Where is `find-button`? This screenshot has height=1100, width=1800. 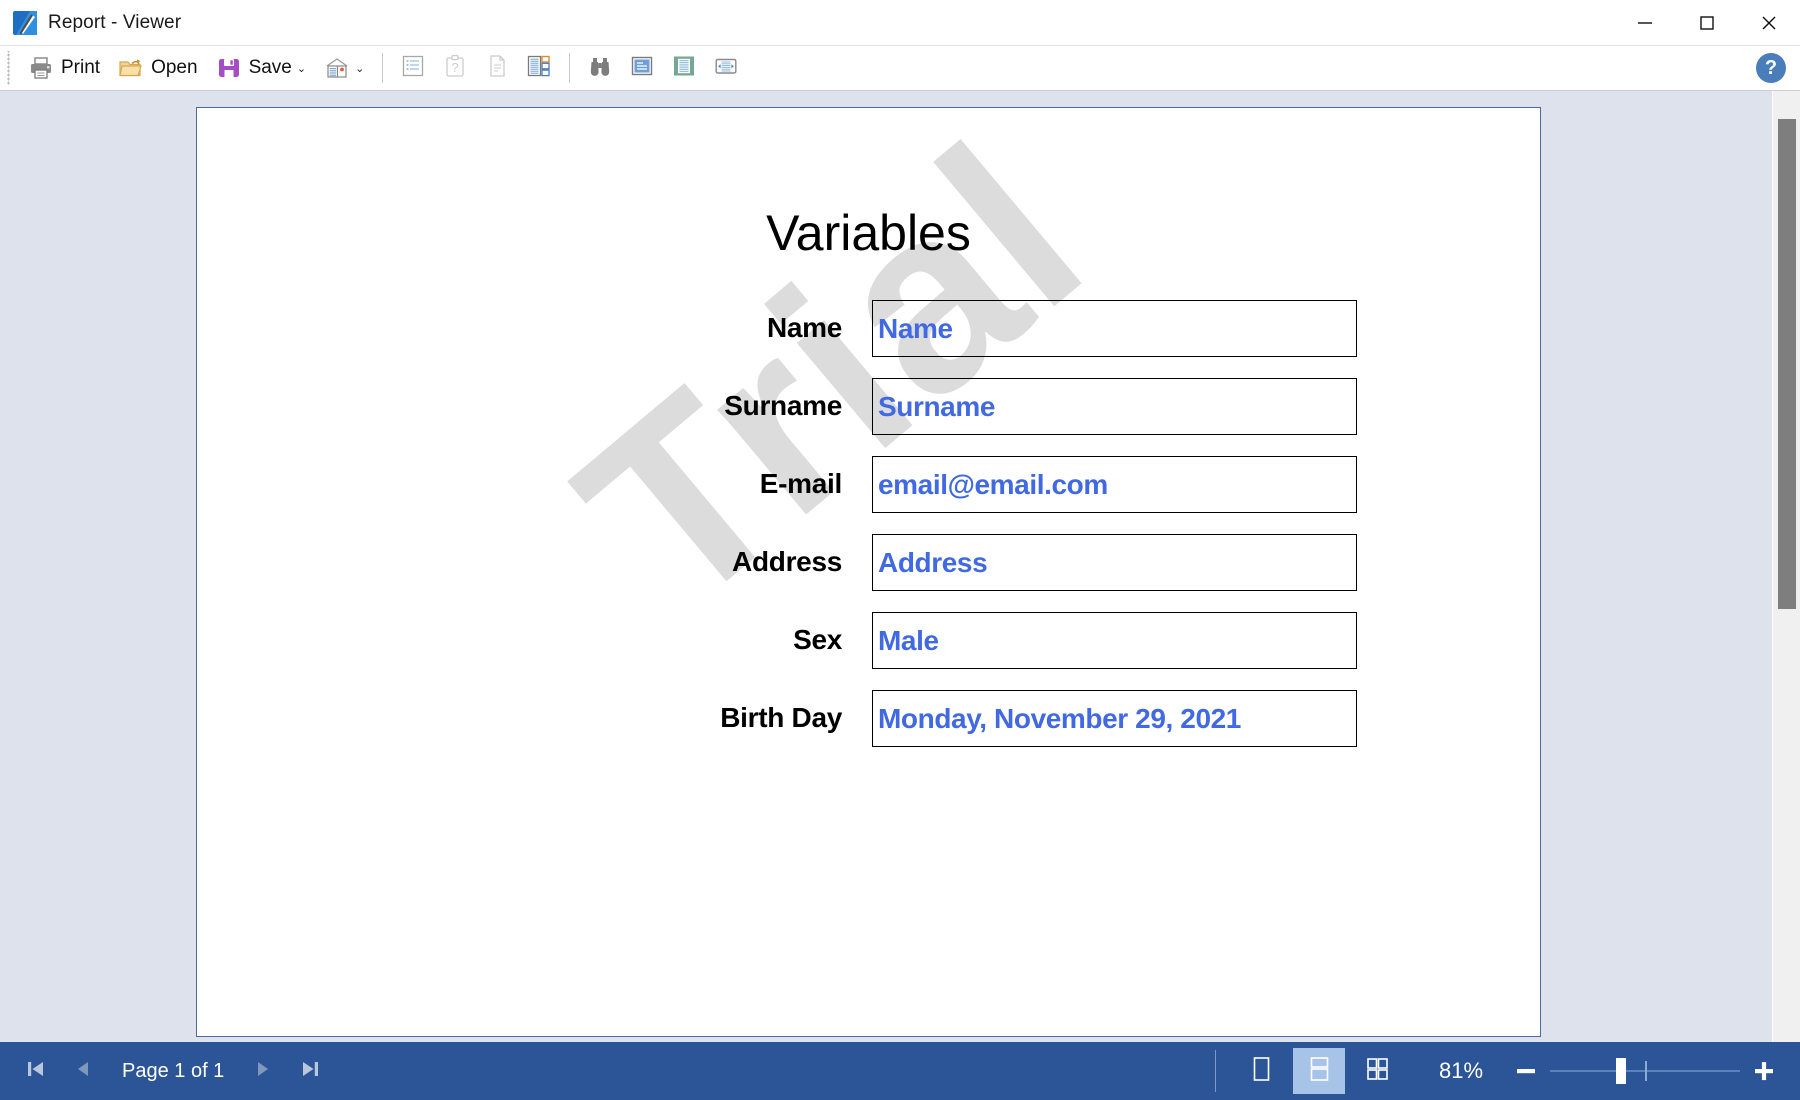
find-button is located at coordinates (600, 68).